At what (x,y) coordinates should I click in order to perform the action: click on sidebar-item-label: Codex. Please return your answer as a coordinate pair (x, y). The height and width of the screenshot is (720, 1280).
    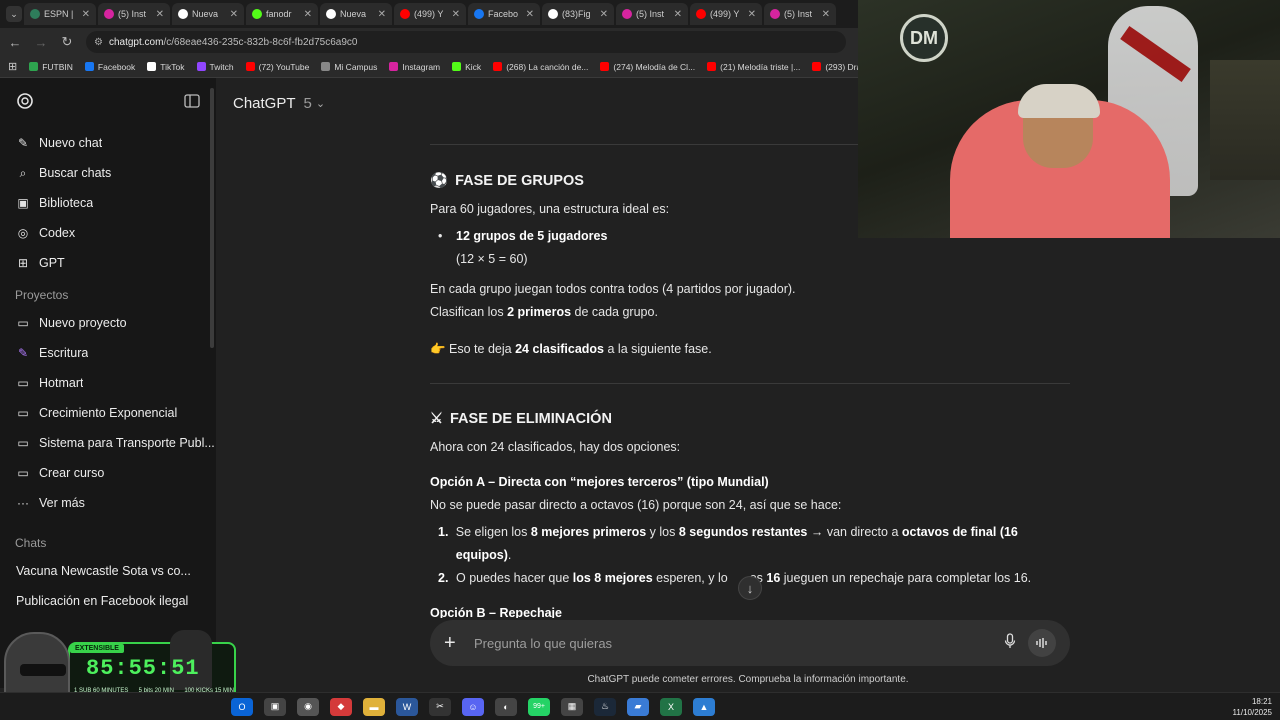
    Looking at the image, I should click on (57, 233).